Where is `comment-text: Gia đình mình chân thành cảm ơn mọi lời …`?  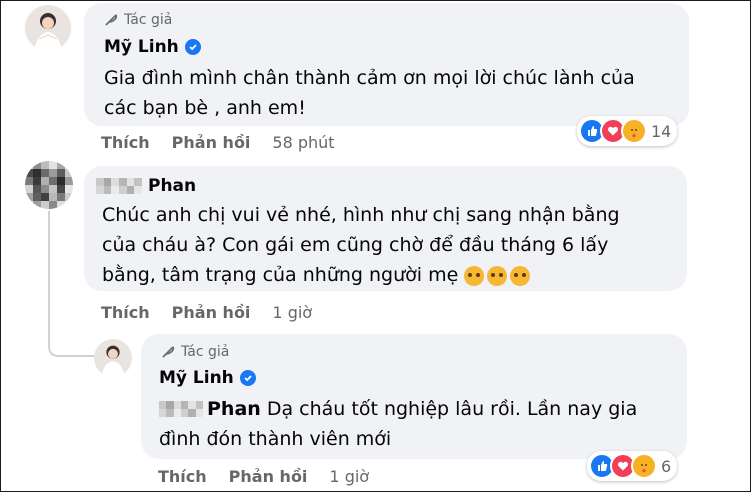 comment-text: Gia đình mình chân thành cảm ơn mọi lời … is located at coordinates (394, 93).